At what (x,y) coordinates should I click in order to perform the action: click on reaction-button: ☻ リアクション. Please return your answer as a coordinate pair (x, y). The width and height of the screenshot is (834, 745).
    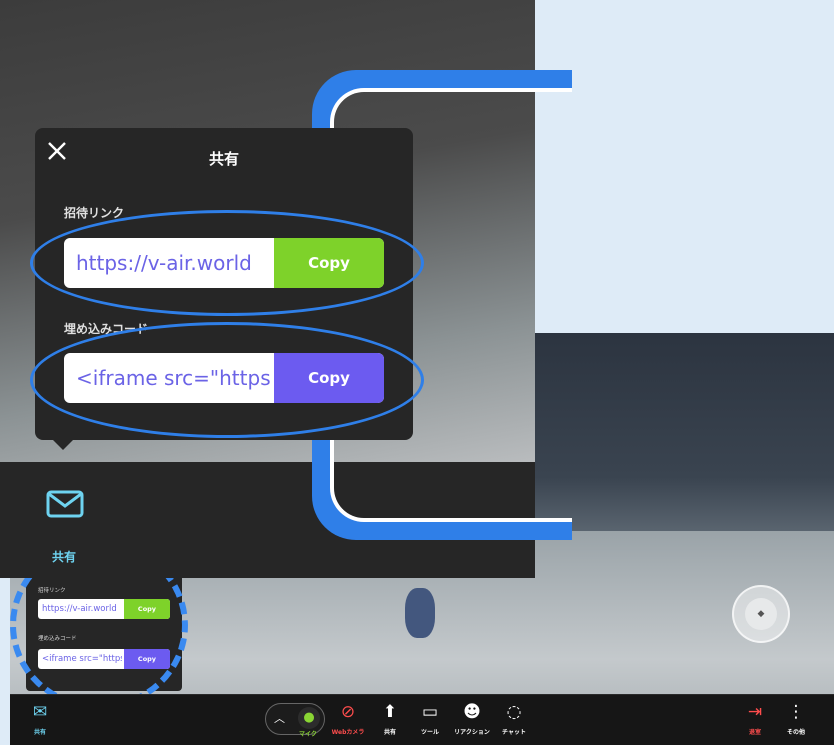
    Looking at the image, I should click on (472, 718).